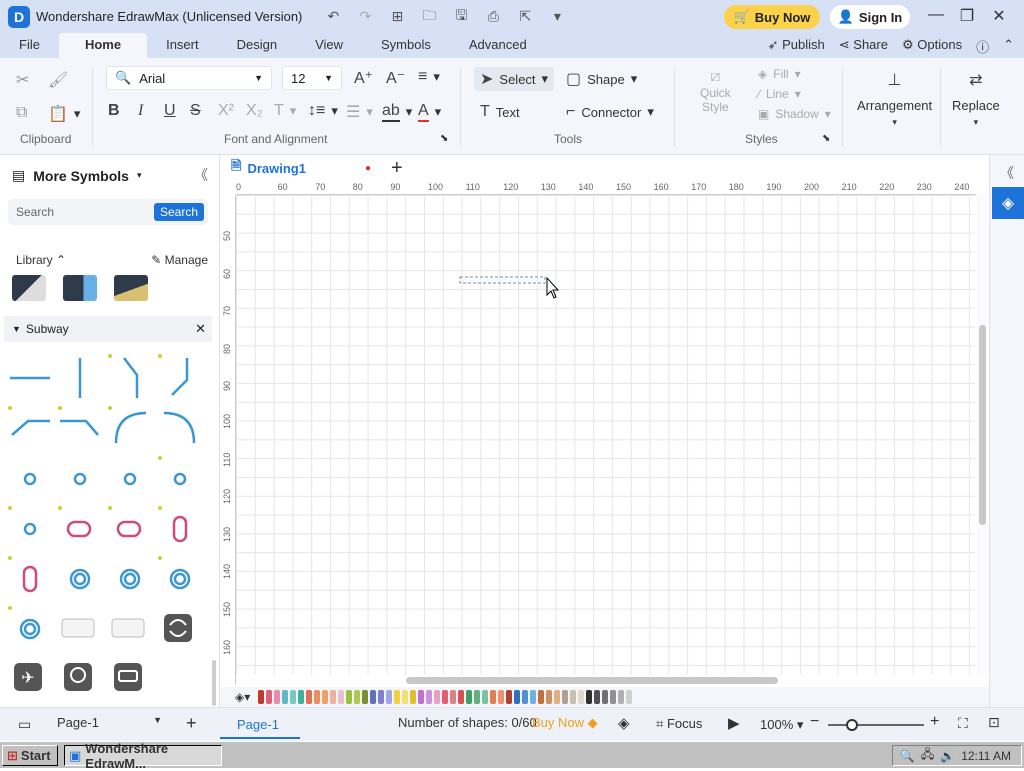 The height and width of the screenshot is (771, 1024). What do you see at coordinates (395, 78) in the screenshot?
I see `decrease-font-icon: A⁻` at bounding box center [395, 78].